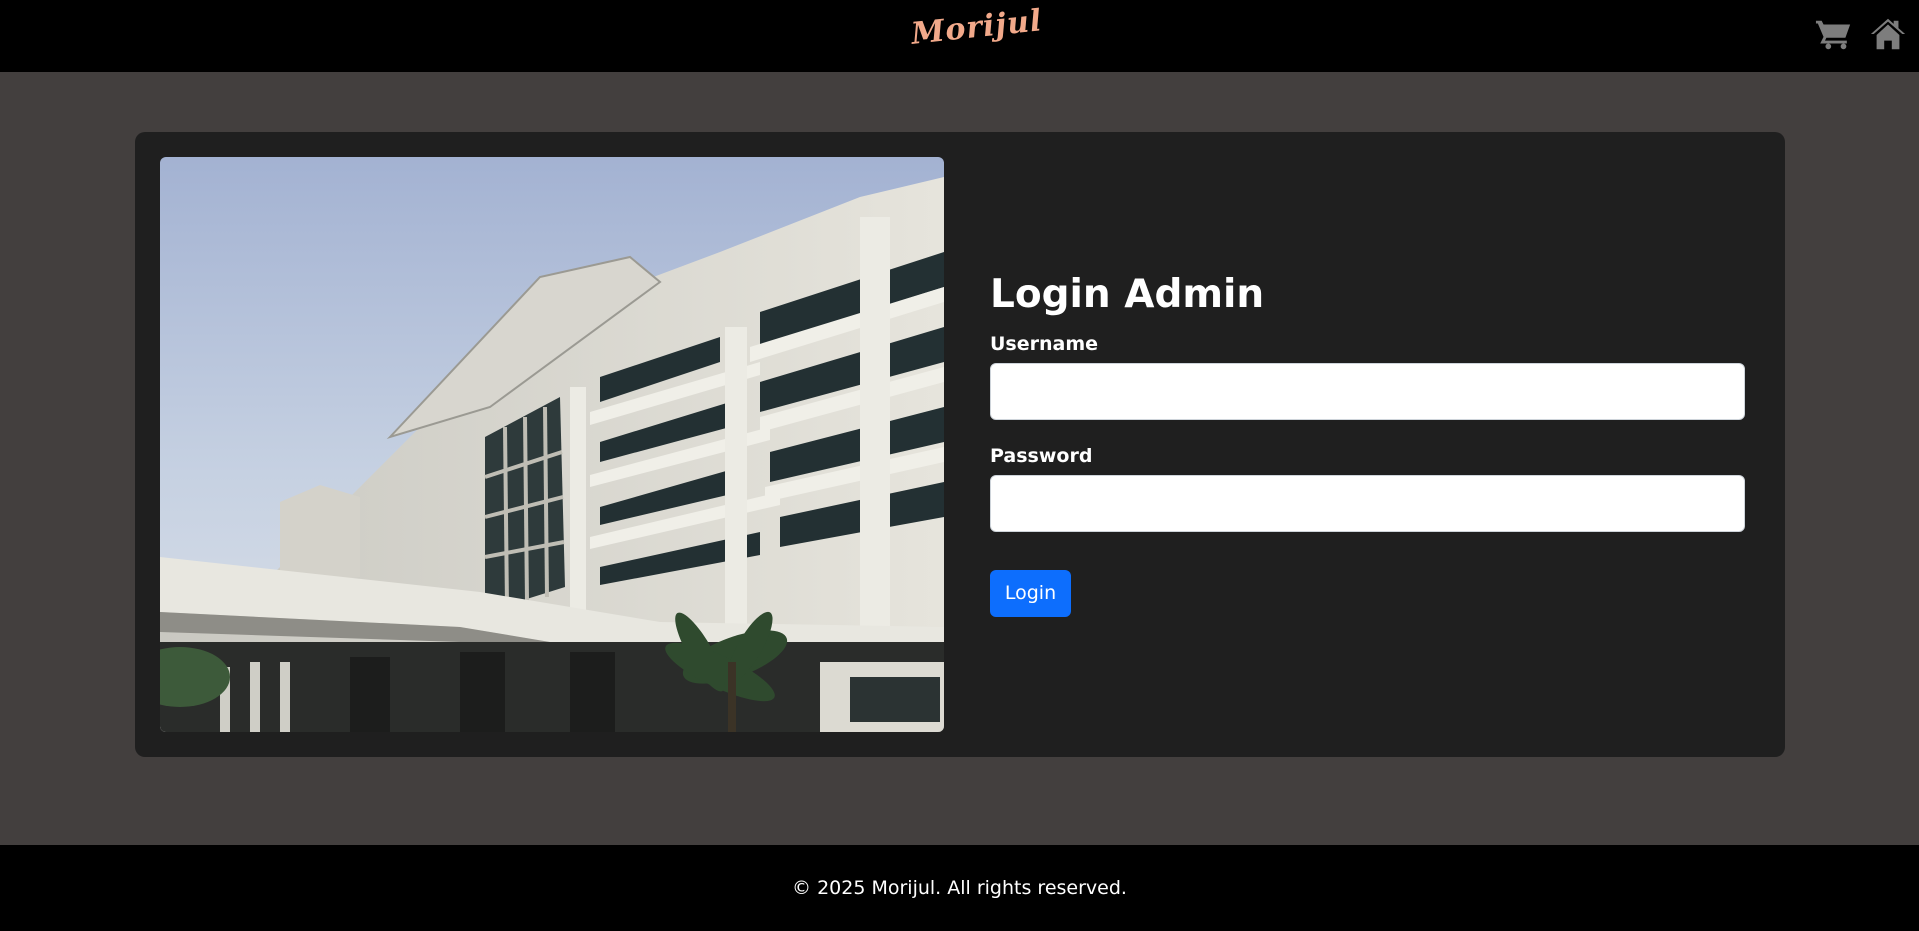 This screenshot has height=931, width=1919. What do you see at coordinates (1367, 503) in the screenshot?
I see `password-input` at bounding box center [1367, 503].